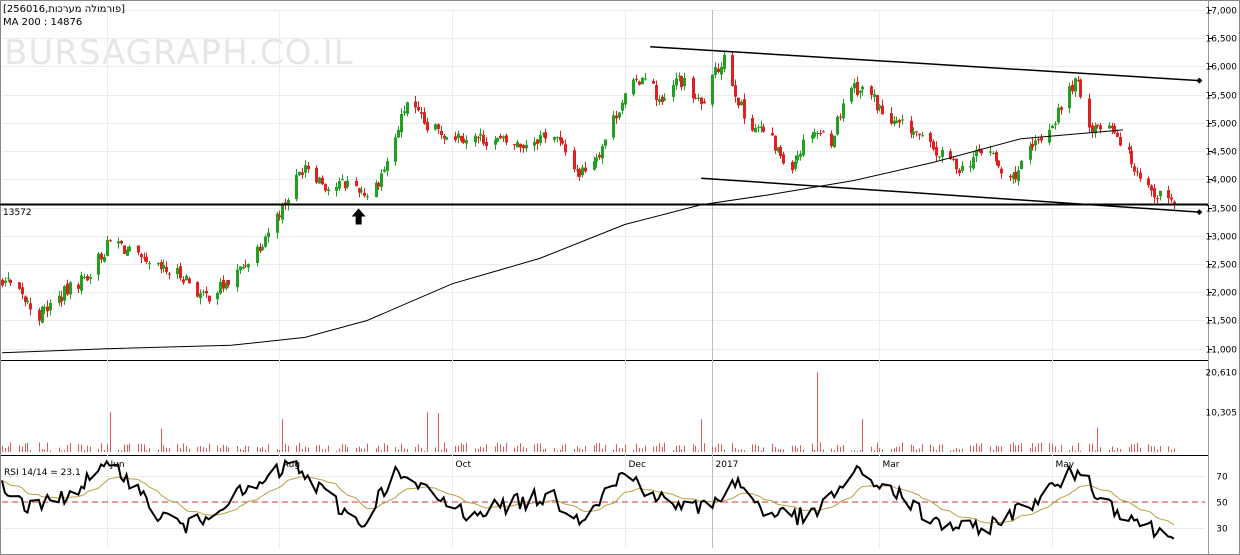 This screenshot has height=555, width=1240. What do you see at coordinates (42, 22) in the screenshot?
I see `ma-label: MA 200 : 14876` at bounding box center [42, 22].